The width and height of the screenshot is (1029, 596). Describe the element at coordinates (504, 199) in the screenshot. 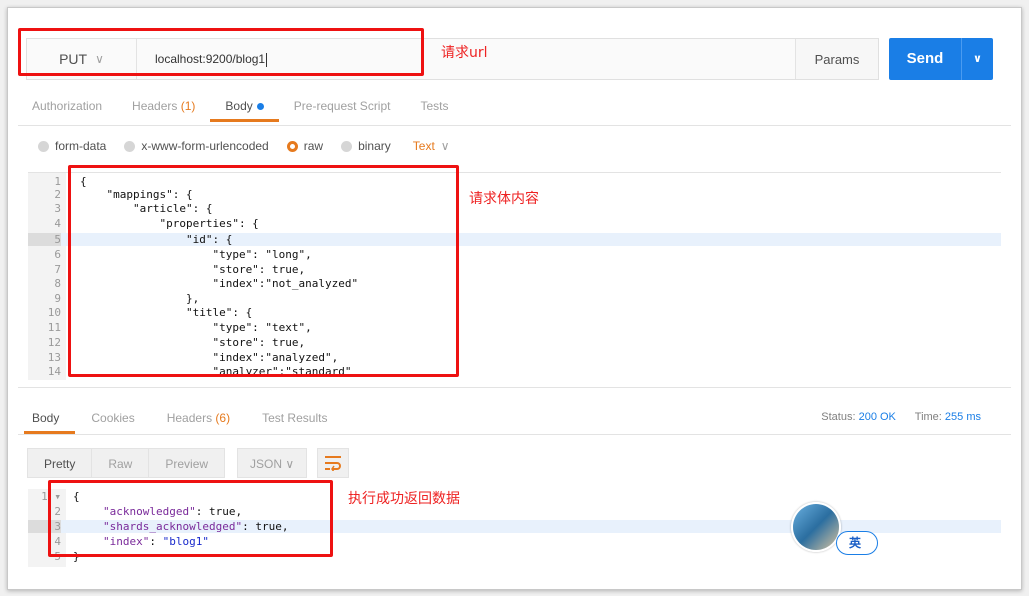

I see `body-annotation: 请求体内容` at that location.